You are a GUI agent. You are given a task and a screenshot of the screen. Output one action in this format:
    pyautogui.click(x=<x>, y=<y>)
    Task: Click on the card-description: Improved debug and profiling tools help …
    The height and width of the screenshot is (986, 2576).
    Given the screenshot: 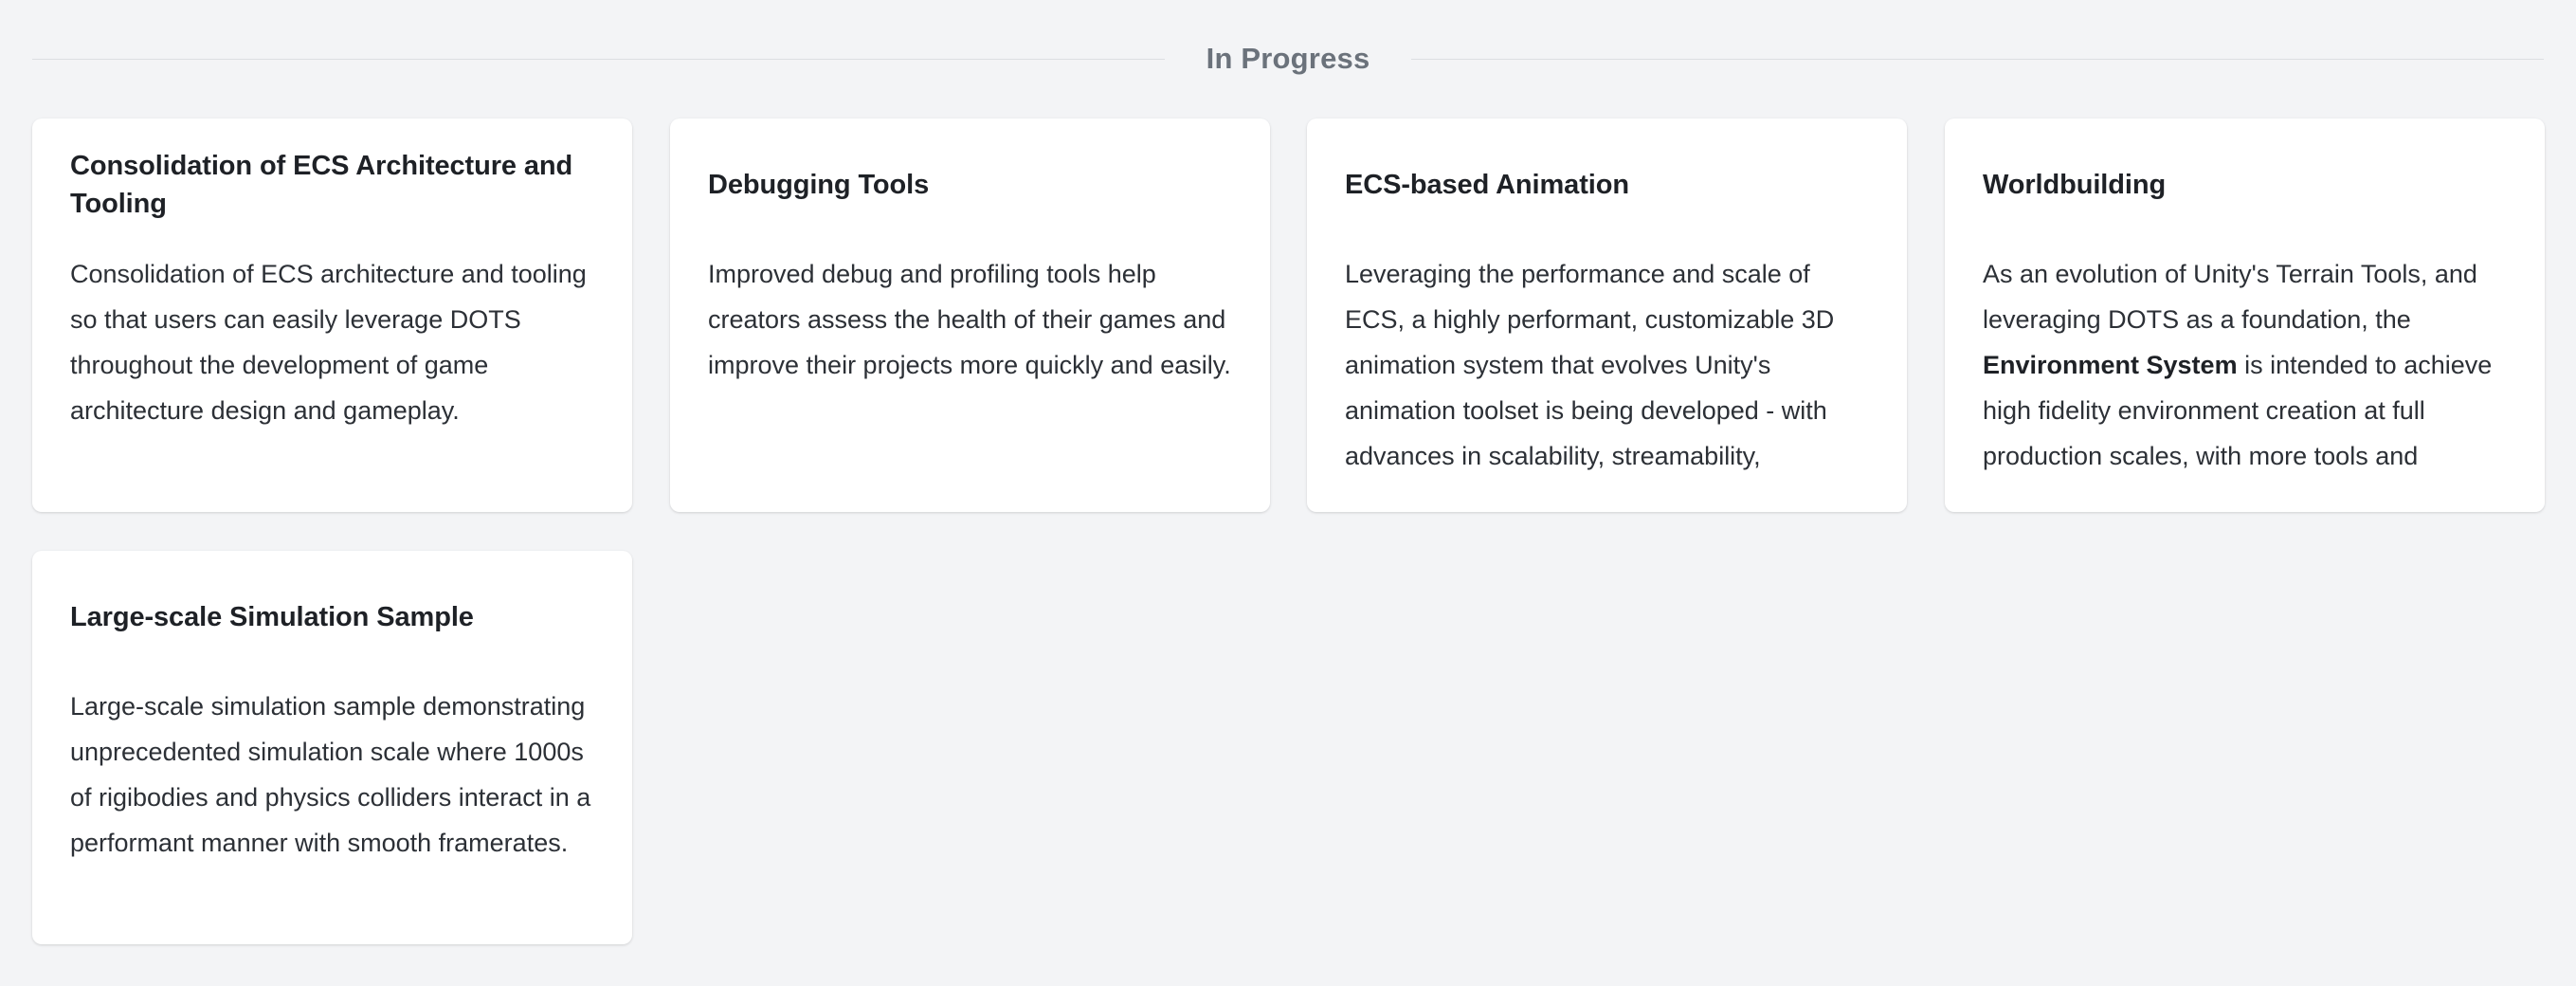 What is the action you would take?
    pyautogui.click(x=969, y=319)
    